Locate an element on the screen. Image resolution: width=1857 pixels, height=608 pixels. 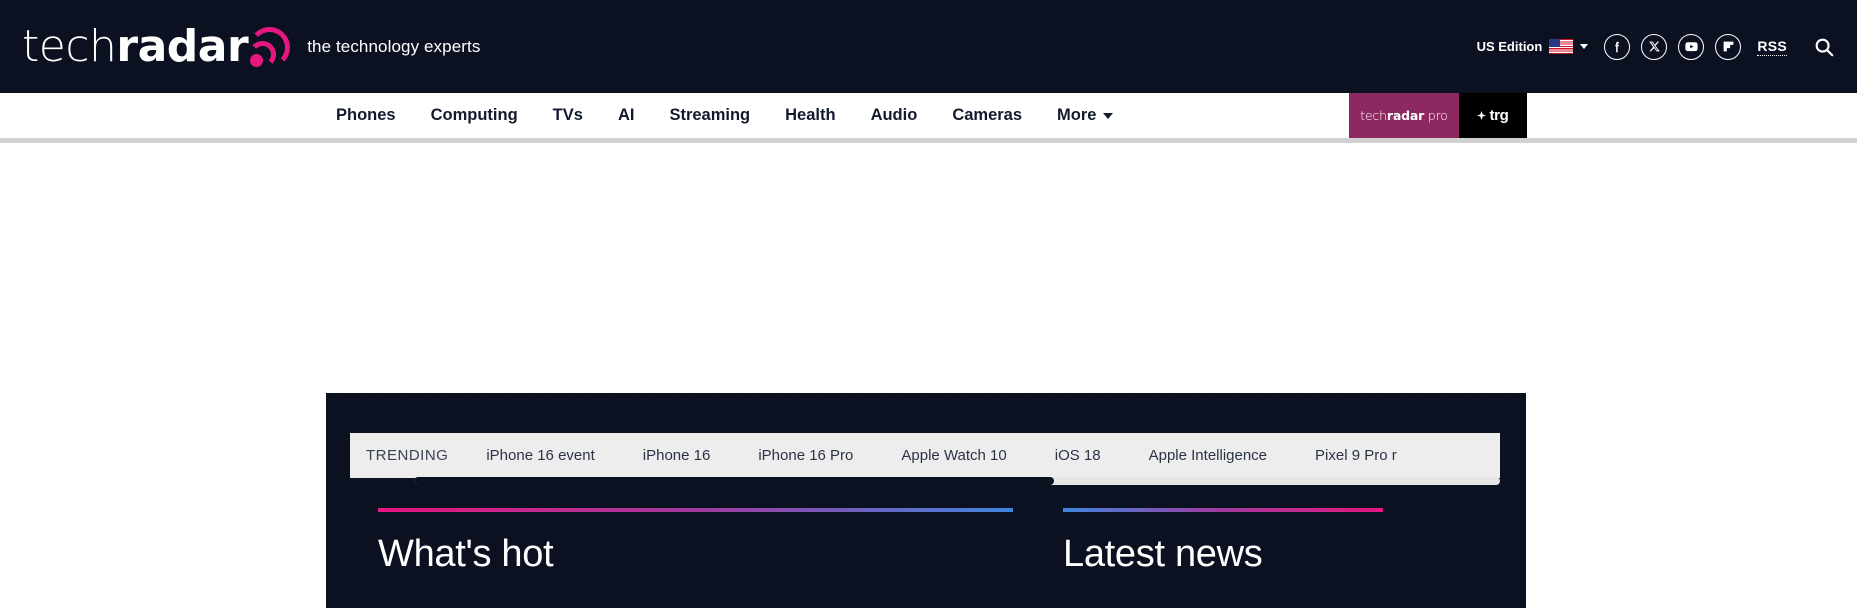
trending-item: iPhone 16 Pro is located at coordinates (805, 455).